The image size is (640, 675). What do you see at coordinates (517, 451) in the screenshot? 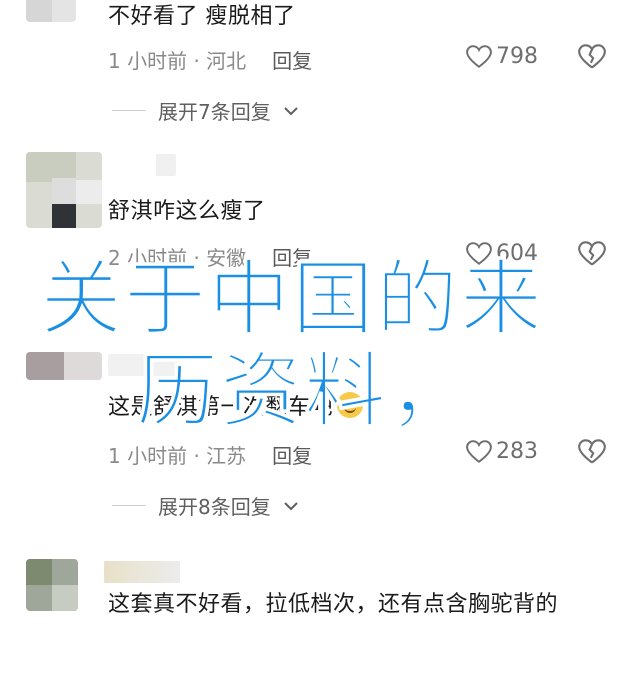
I see `like-count: 283` at bounding box center [517, 451].